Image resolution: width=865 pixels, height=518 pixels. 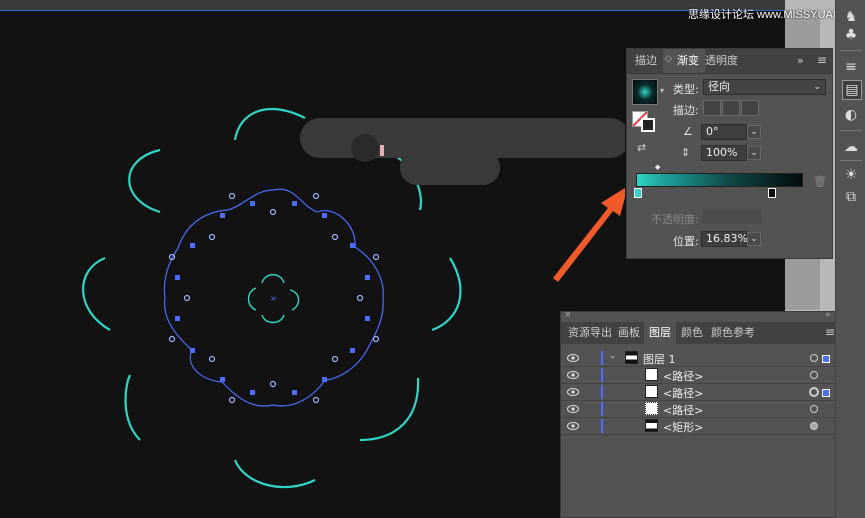 I want to click on stroke-panel-icon: ≡, so click(x=851, y=67).